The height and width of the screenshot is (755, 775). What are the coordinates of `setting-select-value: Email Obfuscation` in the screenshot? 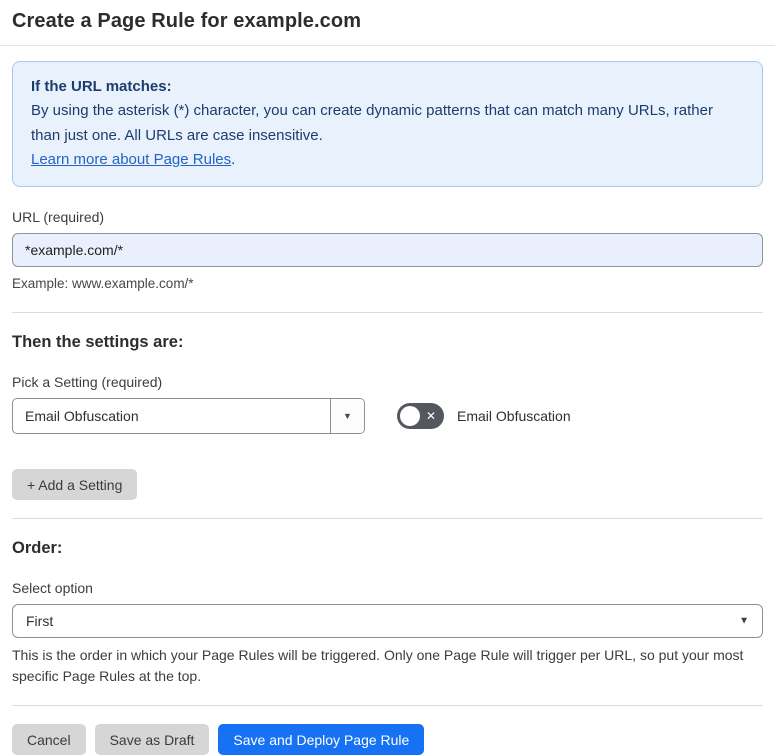 It's located at (82, 416).